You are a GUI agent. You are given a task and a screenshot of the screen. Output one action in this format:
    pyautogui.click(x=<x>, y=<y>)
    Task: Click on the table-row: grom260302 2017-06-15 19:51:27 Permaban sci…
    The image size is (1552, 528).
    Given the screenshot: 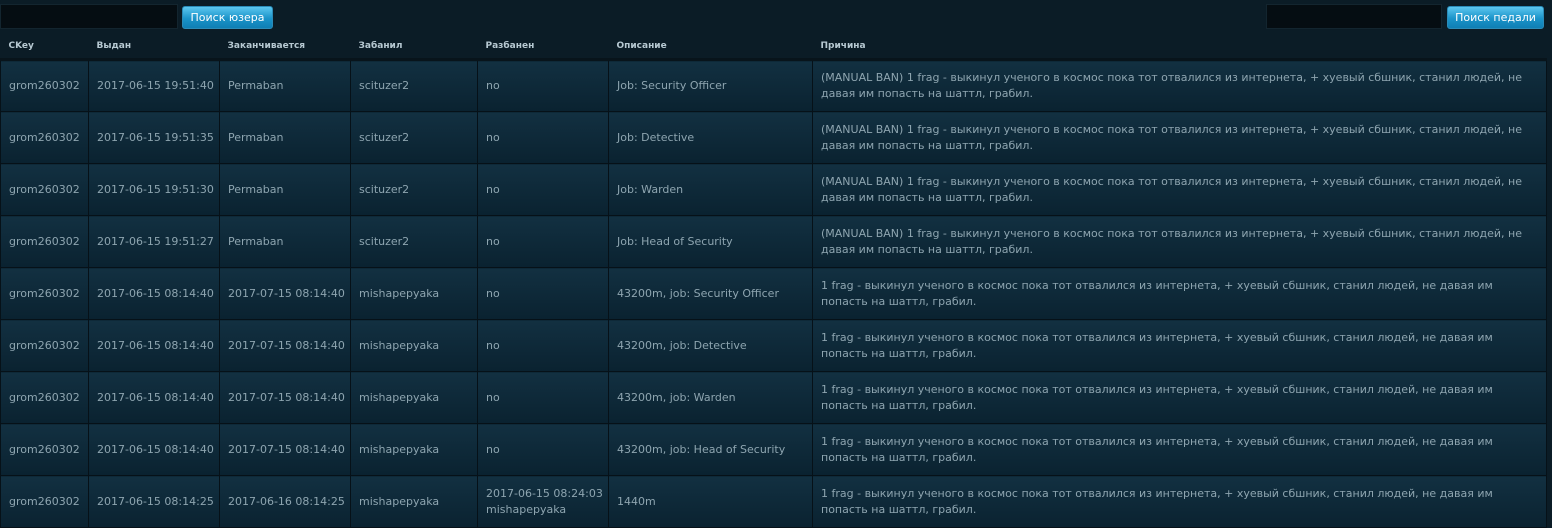 What is the action you would take?
    pyautogui.click(x=773, y=241)
    